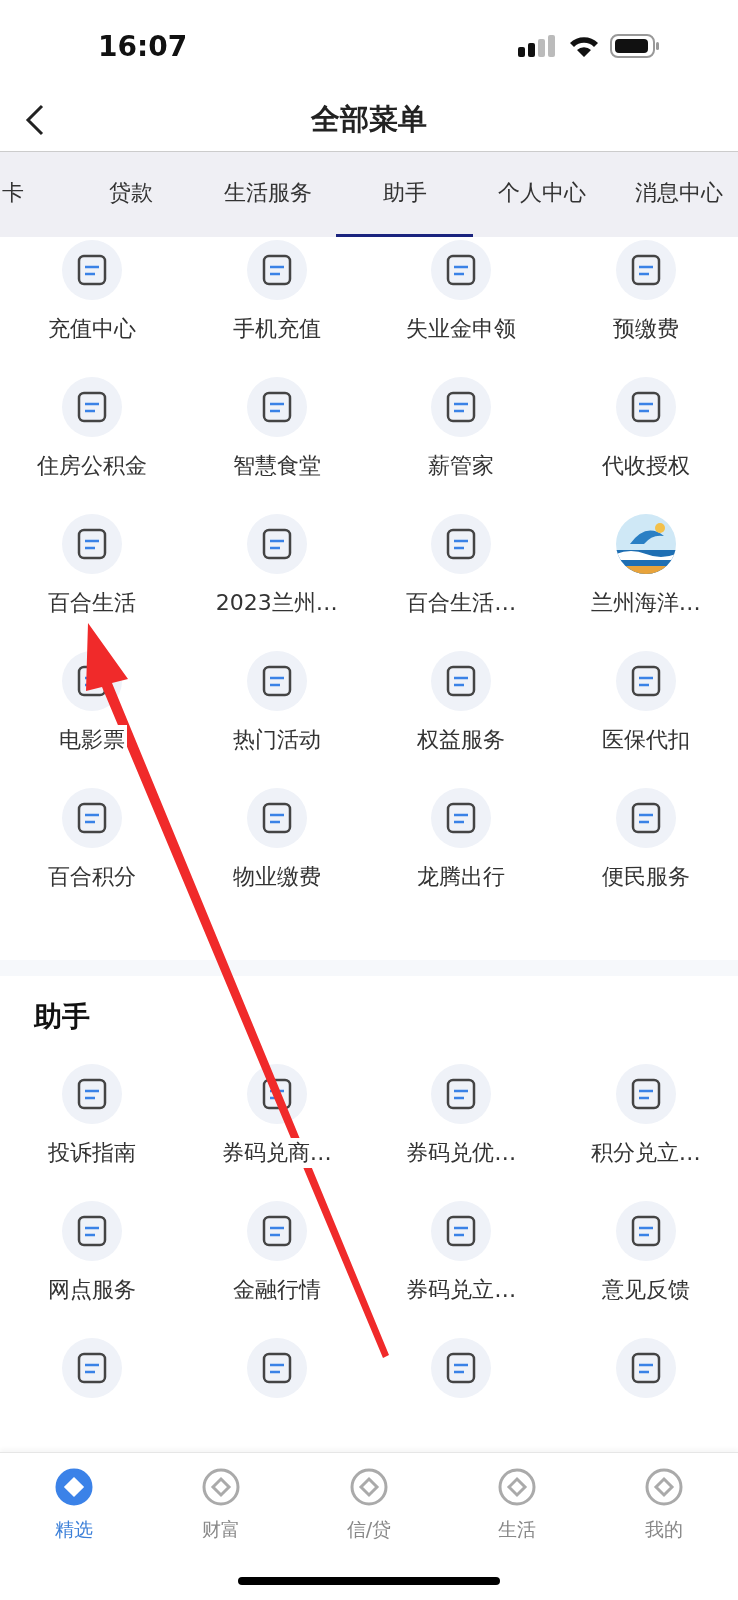  Describe the element at coordinates (516, 1508) in the screenshot. I see `nav-tab: 生活` at that location.